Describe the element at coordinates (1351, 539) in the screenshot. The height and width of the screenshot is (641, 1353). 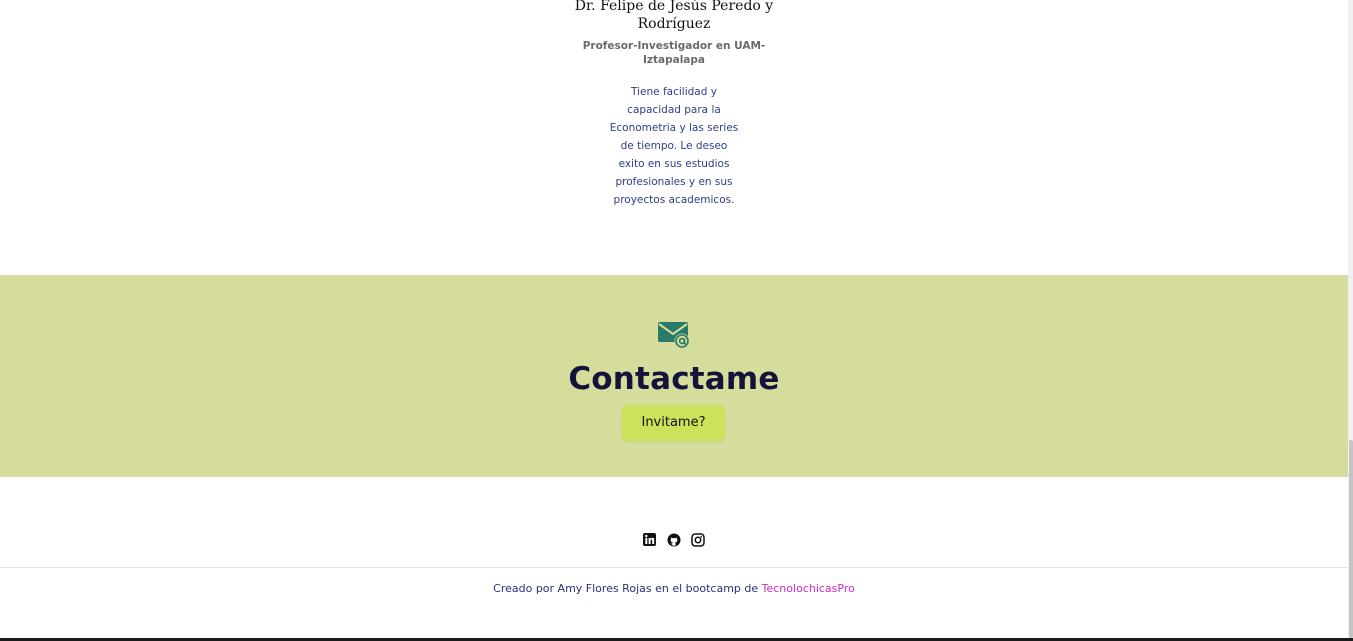
I see `scrollbar-thumb` at that location.